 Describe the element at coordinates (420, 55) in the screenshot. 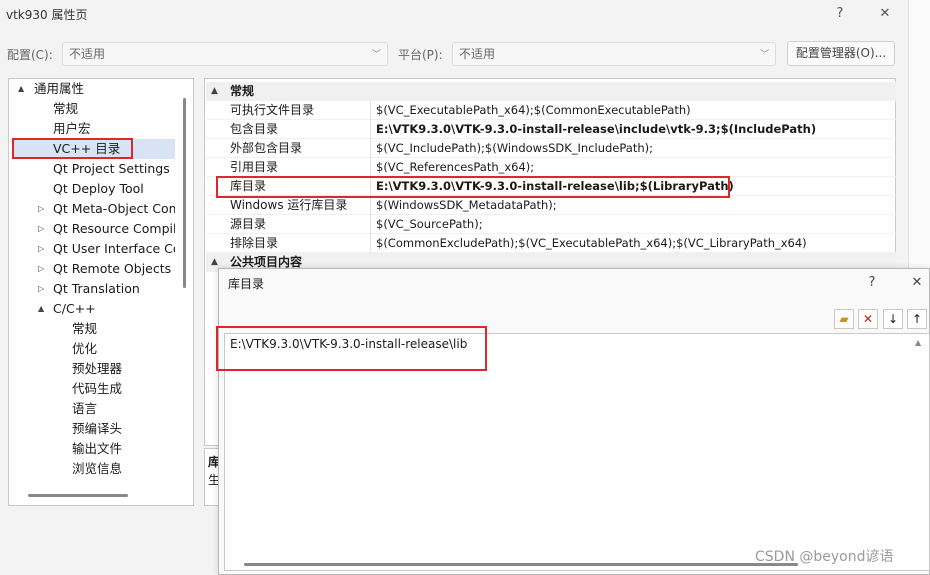

I see `platform-label: 平台(P):` at that location.